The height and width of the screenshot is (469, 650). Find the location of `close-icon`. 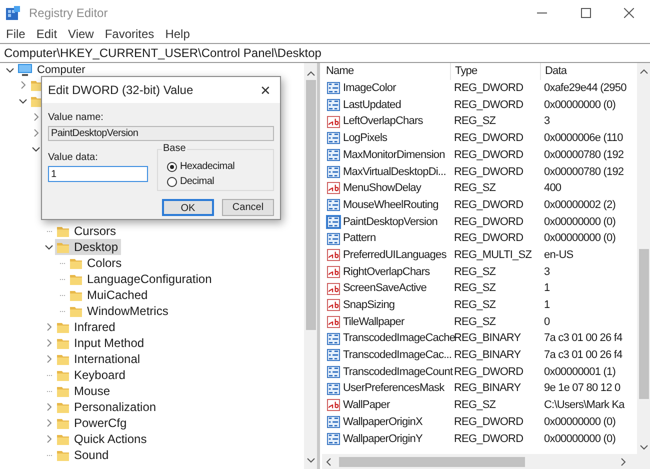

close-icon is located at coordinates (629, 13).